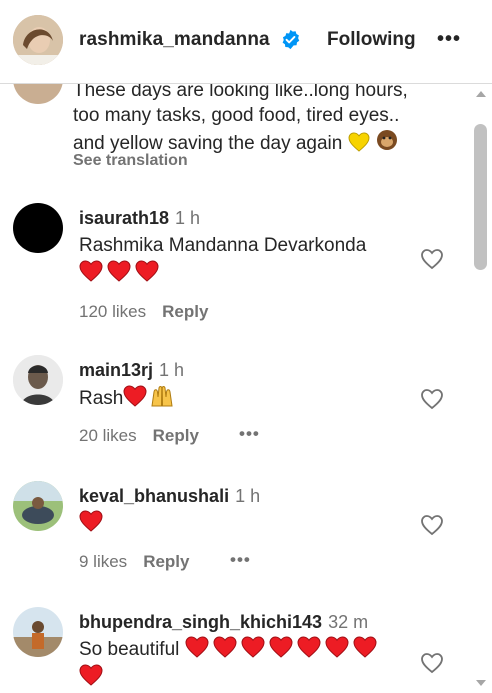 The image size is (492, 693). I want to click on comment-meta: 20 likes Reply, so click(147, 436).